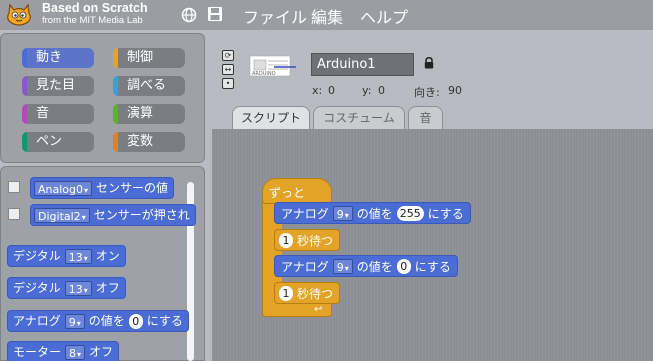 The width and height of the screenshot is (653, 361). I want to click on svg-text: ARDUINO, so click(264, 74).